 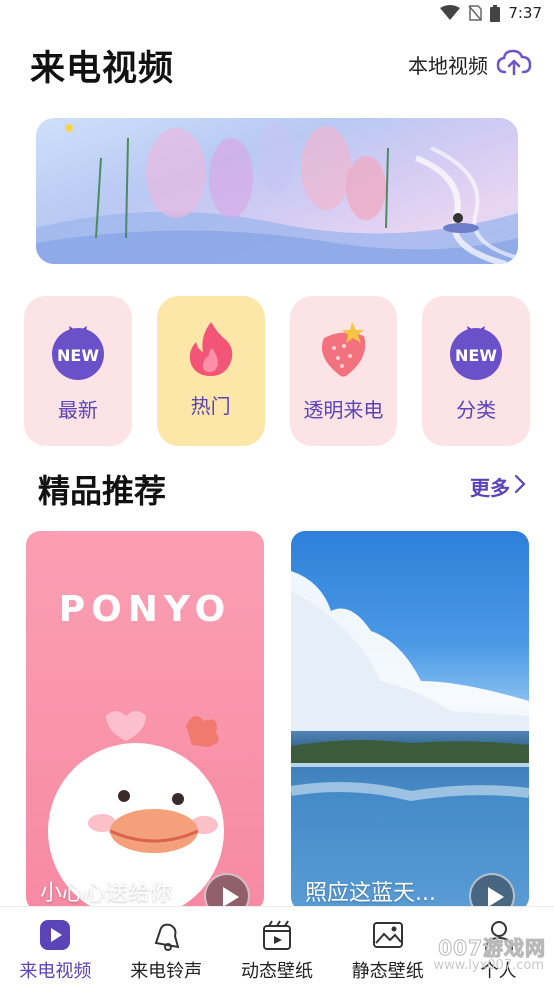 What do you see at coordinates (276, 971) in the screenshot?
I see `nav-label: 动态壁纸` at bounding box center [276, 971].